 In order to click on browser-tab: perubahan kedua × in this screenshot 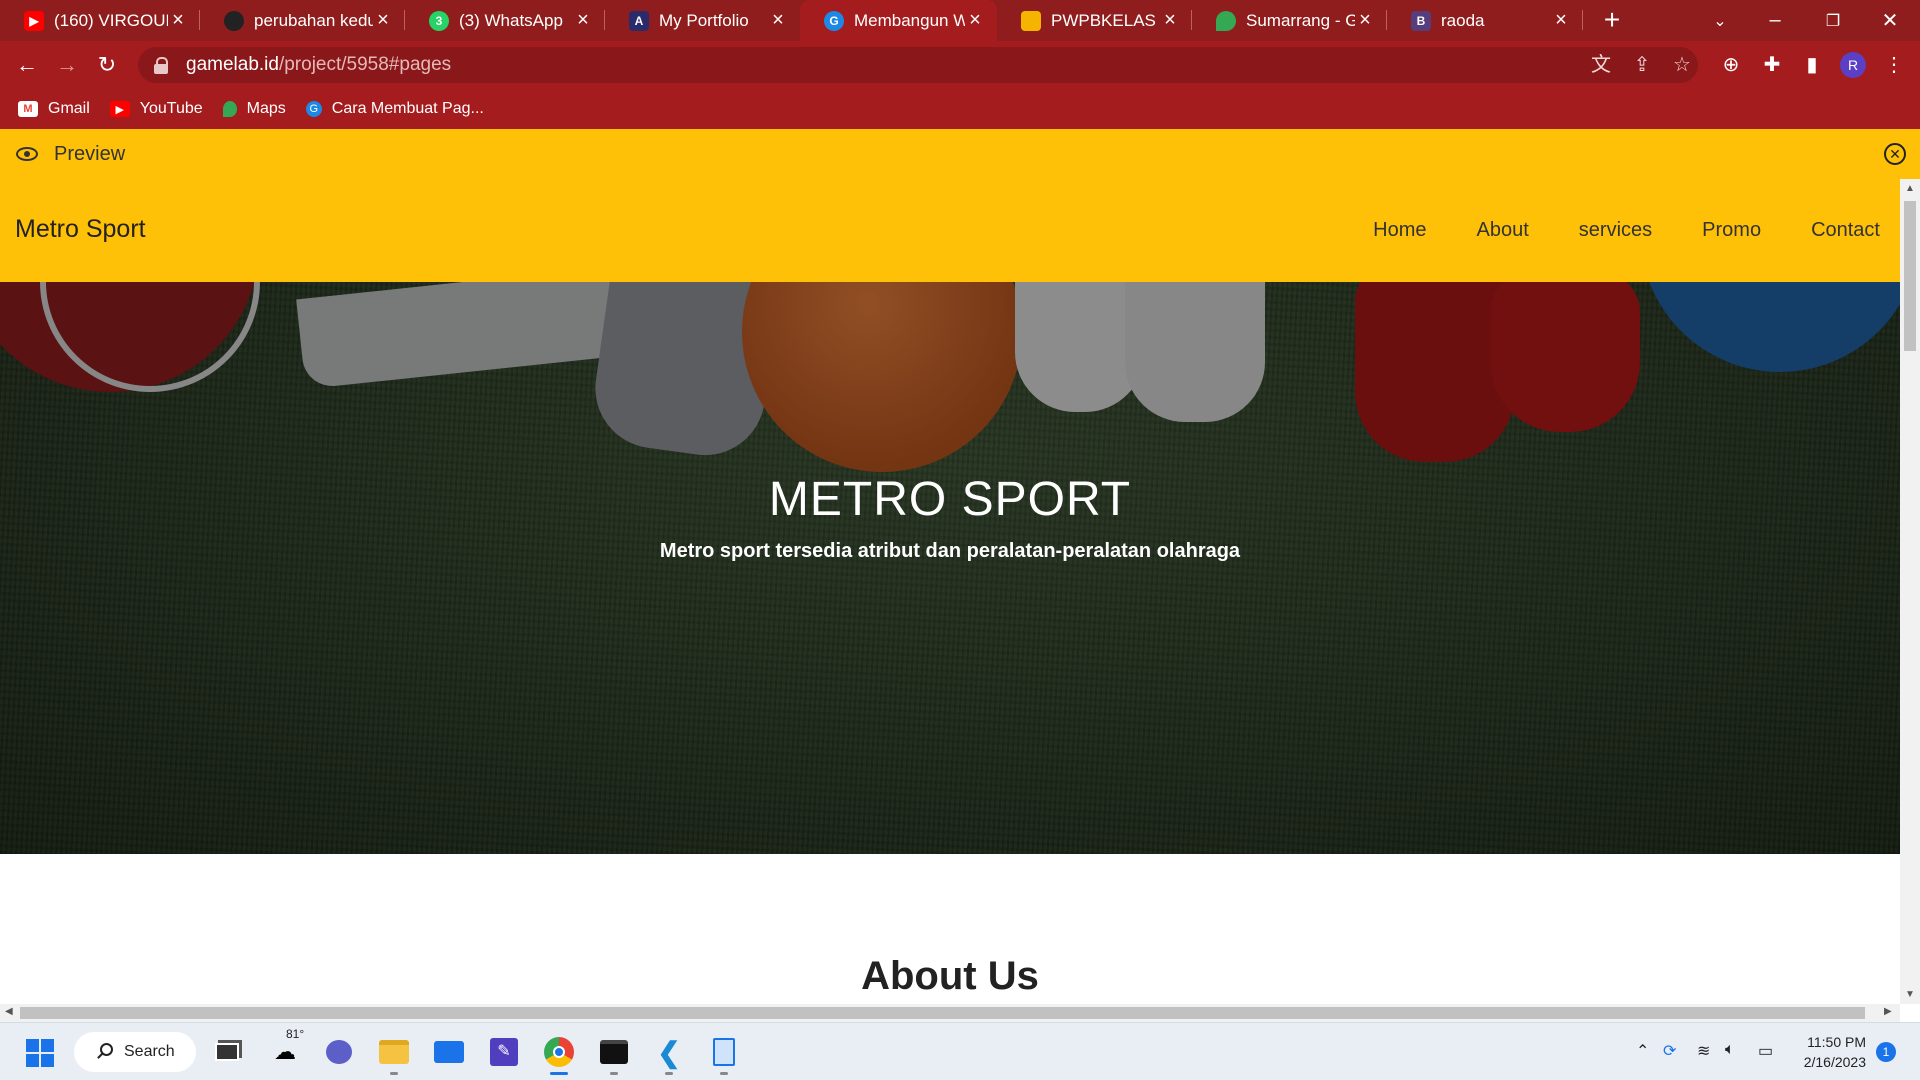, I will do `click(302, 20)`.